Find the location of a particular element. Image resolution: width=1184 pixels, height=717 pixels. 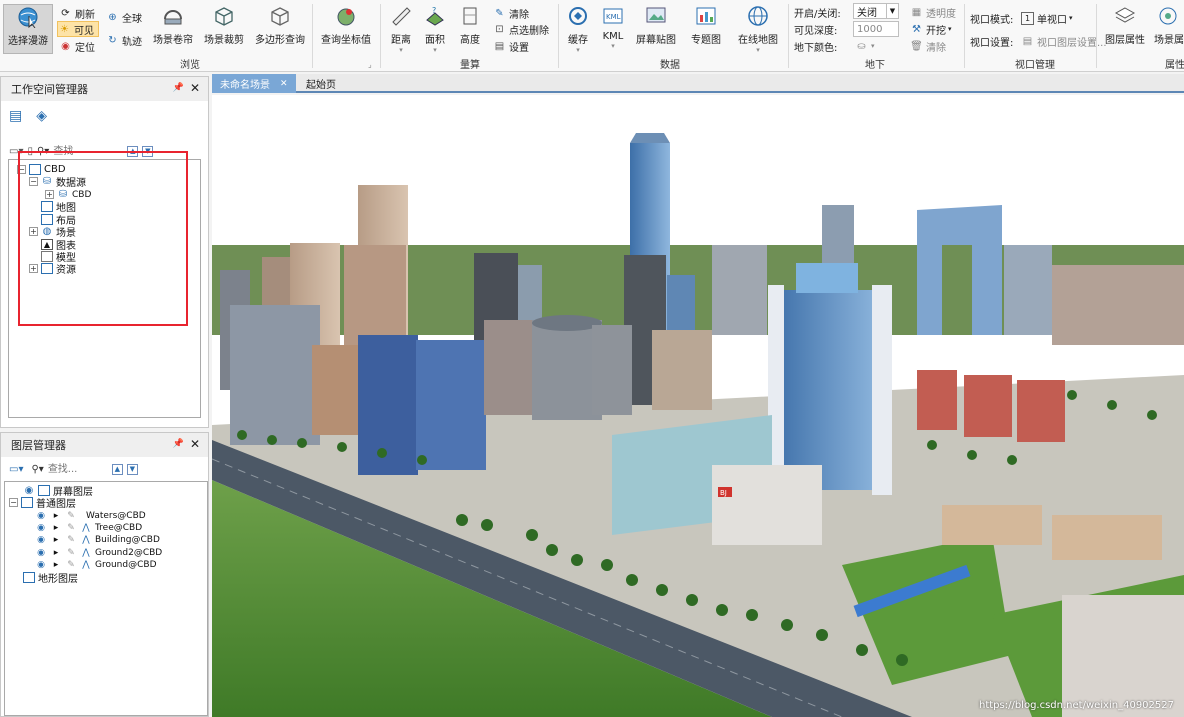

height-icon is located at coordinates (470, 16).